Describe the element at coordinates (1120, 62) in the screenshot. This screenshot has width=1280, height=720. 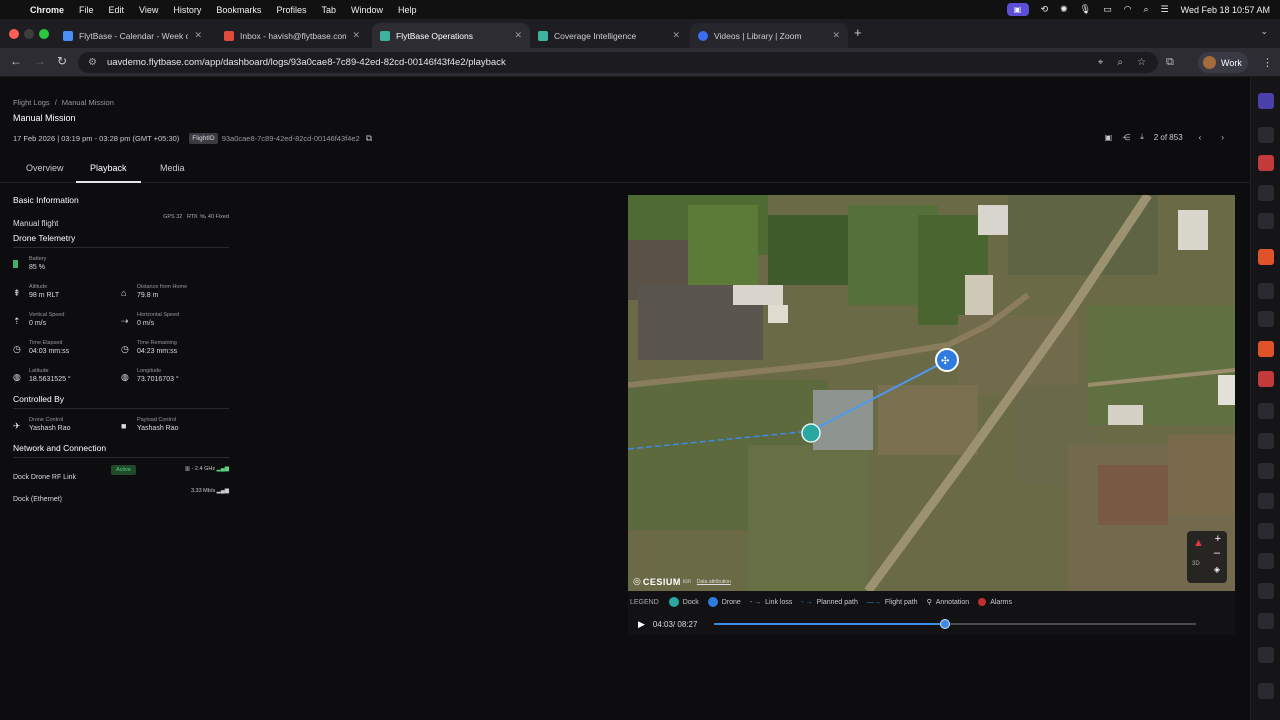
I see `zoom-lens-icon: ⌕` at that location.